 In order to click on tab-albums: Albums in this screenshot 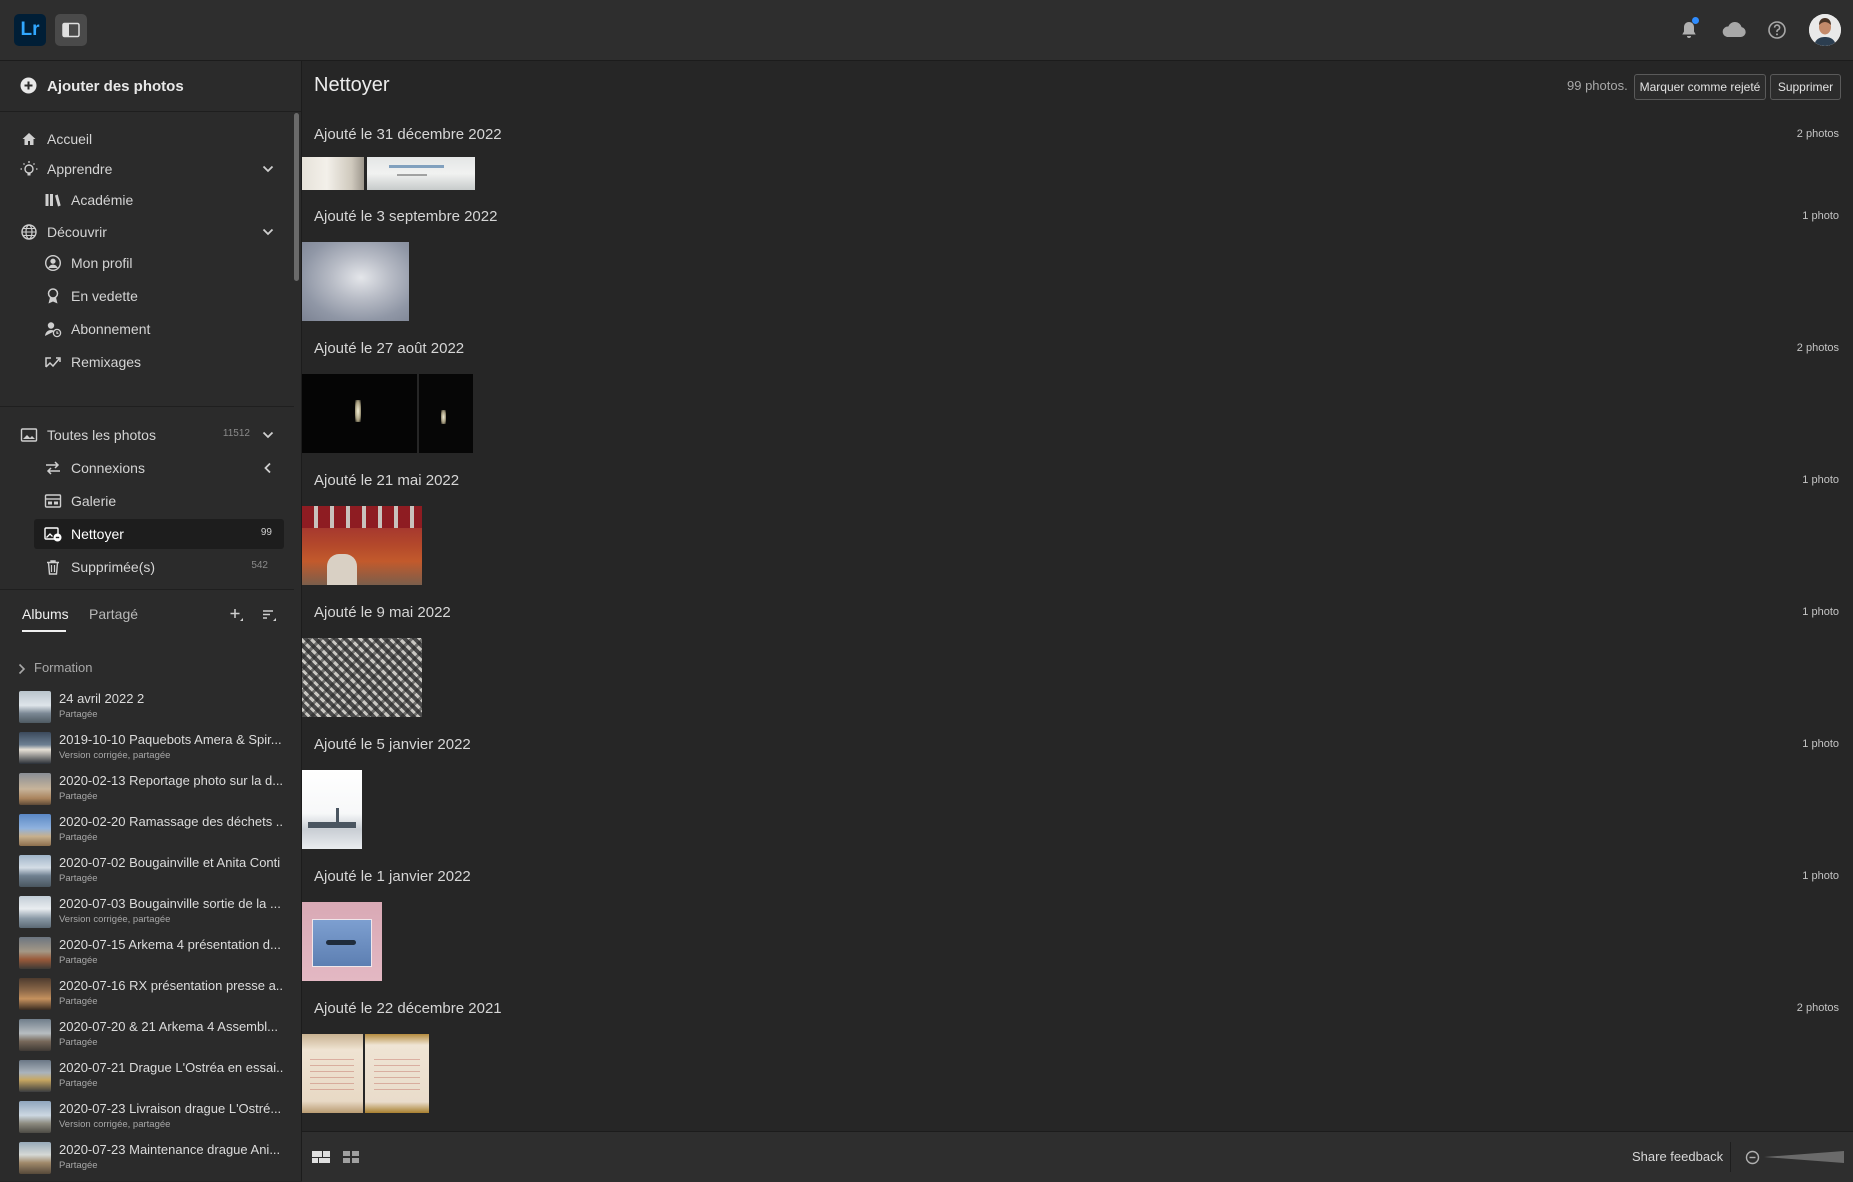, I will do `click(45, 614)`.